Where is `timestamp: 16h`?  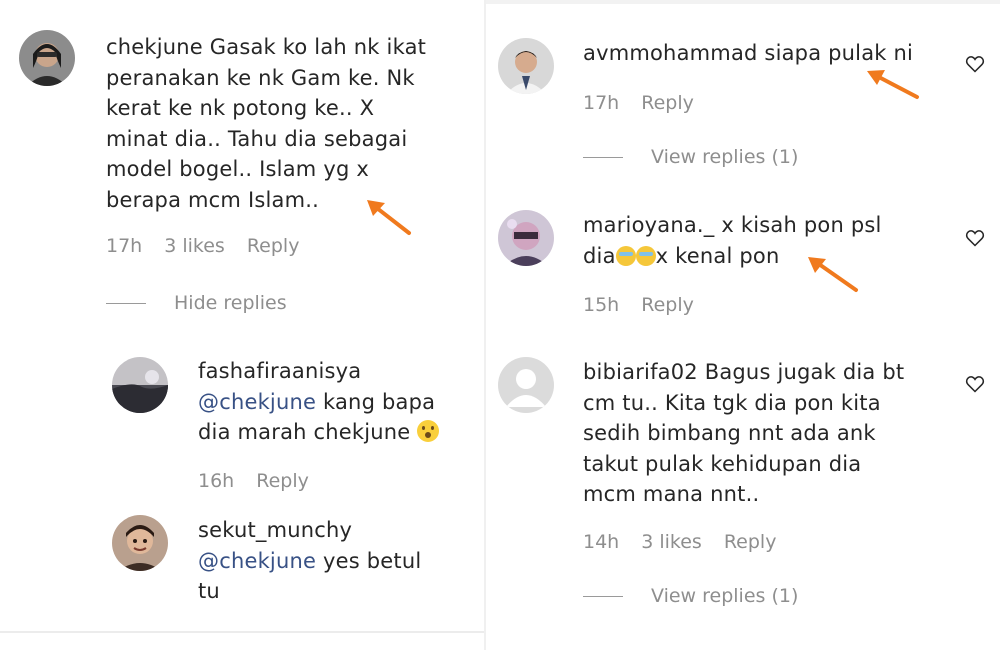
timestamp: 16h is located at coordinates (216, 481).